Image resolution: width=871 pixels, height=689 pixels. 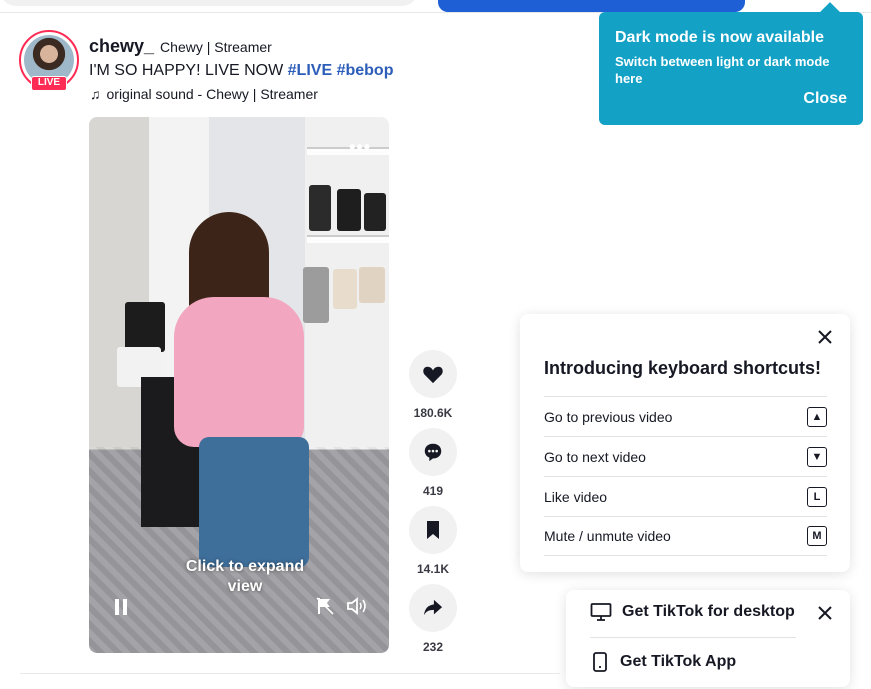 I want to click on share-arrow-icon, so click(x=433, y=607).